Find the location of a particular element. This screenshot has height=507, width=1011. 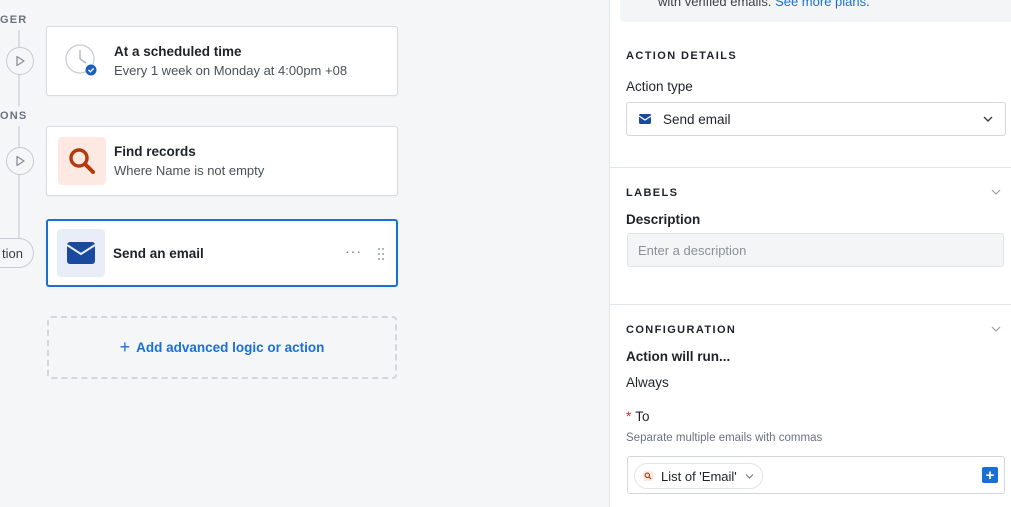

test-trigger-button is located at coordinates (20, 61).